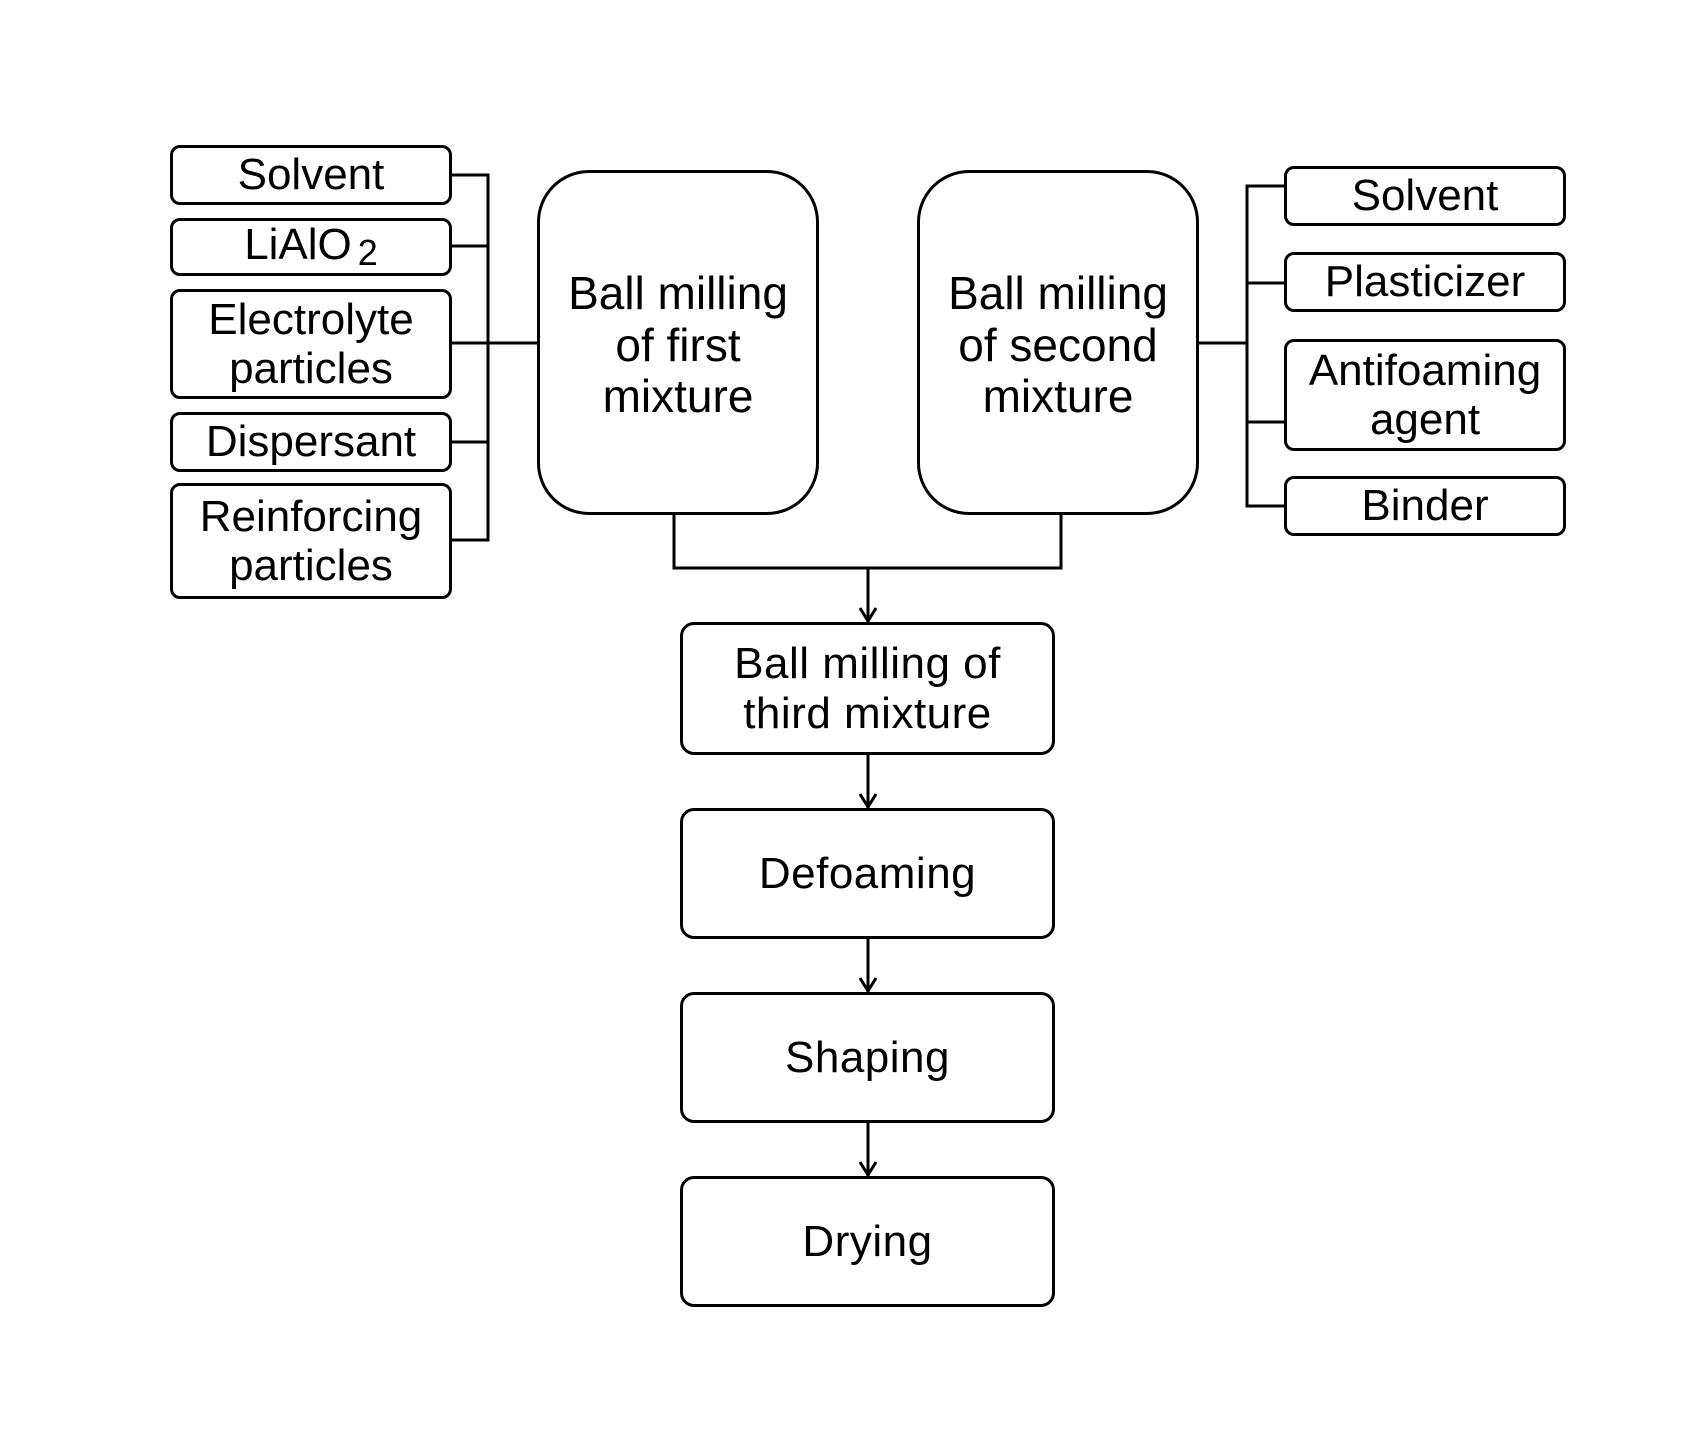  Describe the element at coordinates (367, 253) in the screenshot. I see `liaio2-subscript: 2` at that location.